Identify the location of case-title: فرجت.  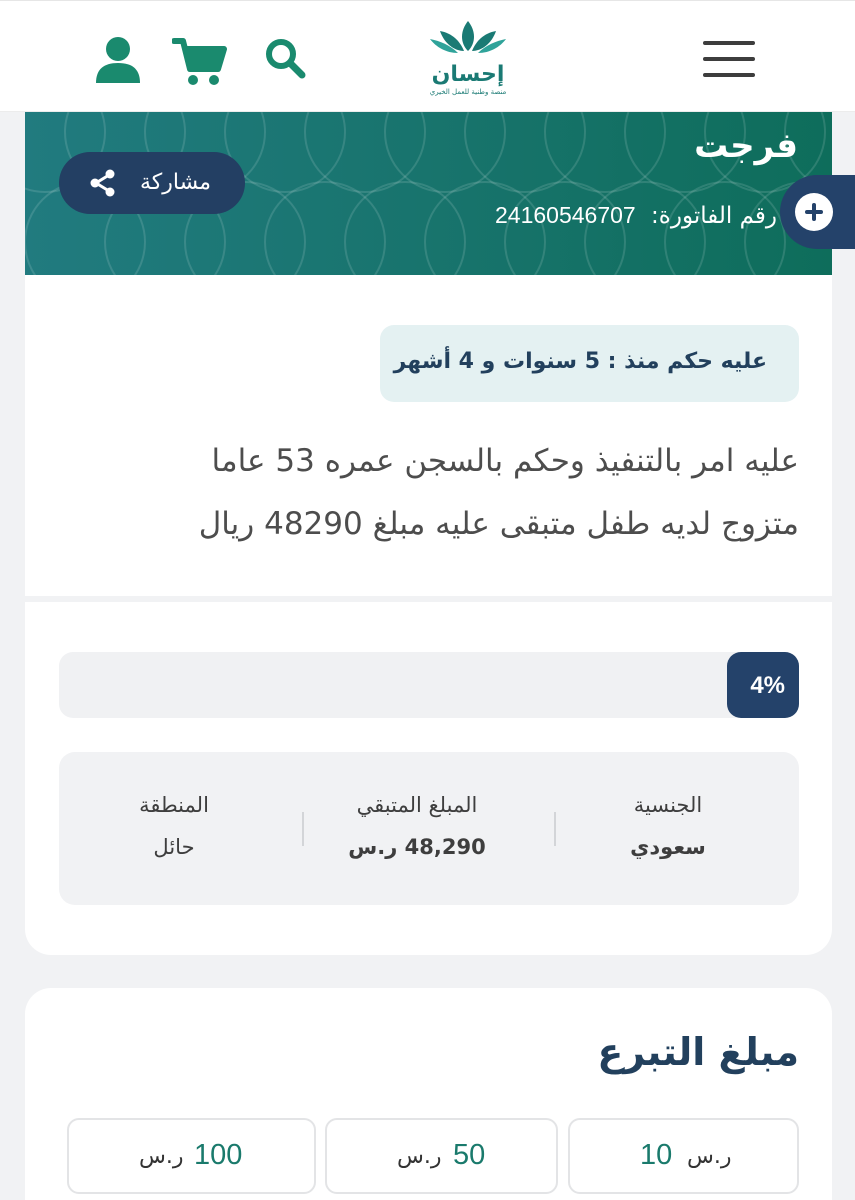
(746, 146).